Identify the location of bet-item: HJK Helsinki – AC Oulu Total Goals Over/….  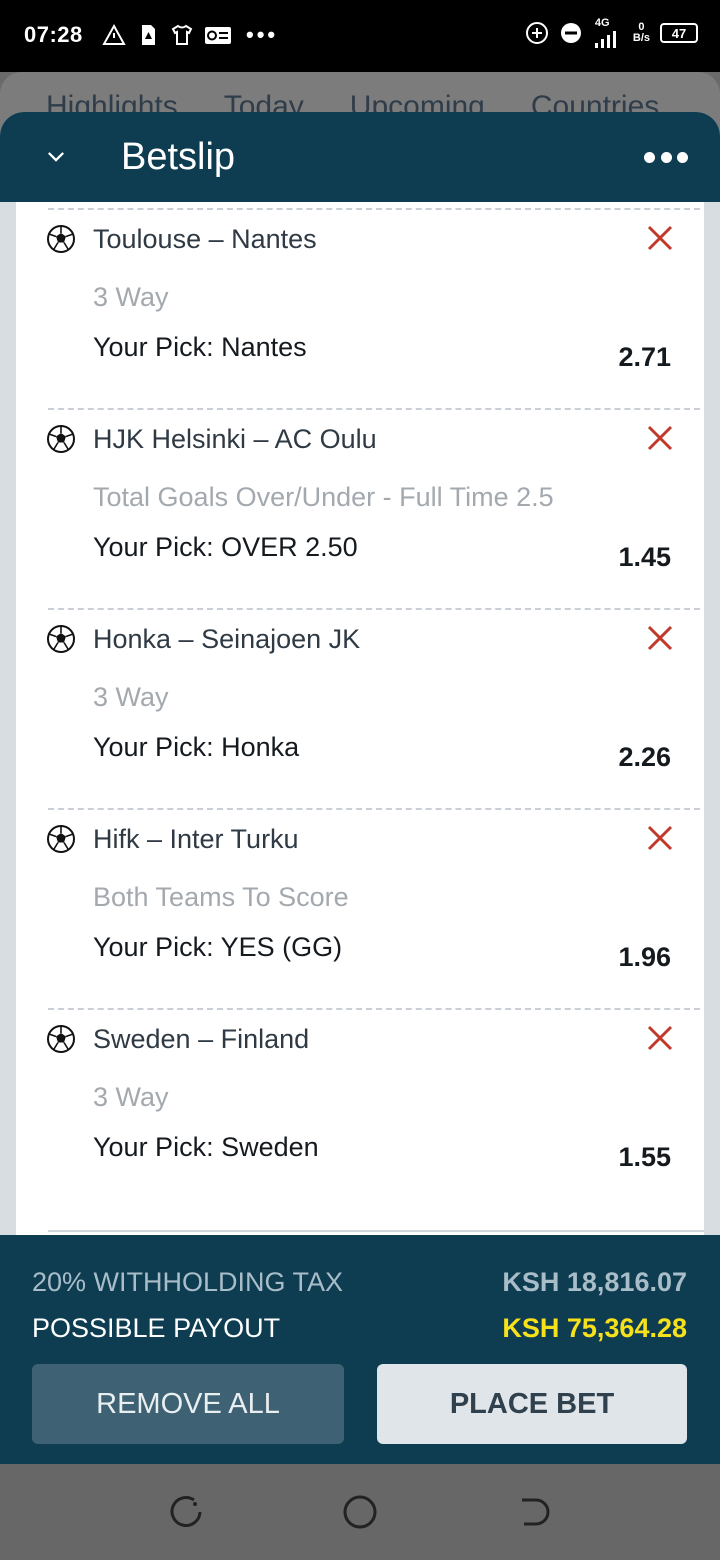
(360, 502).